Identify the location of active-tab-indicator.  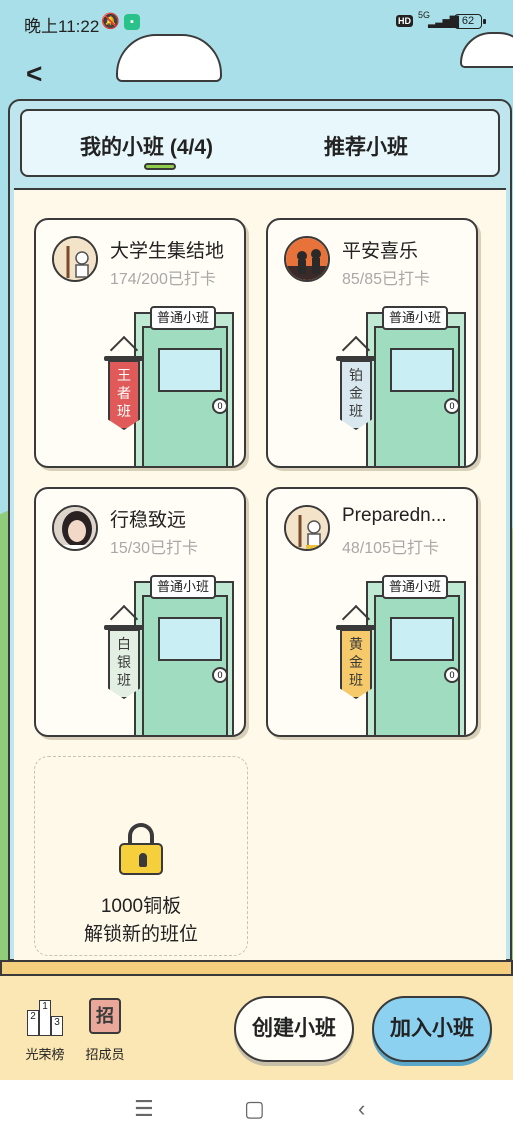
(160, 166).